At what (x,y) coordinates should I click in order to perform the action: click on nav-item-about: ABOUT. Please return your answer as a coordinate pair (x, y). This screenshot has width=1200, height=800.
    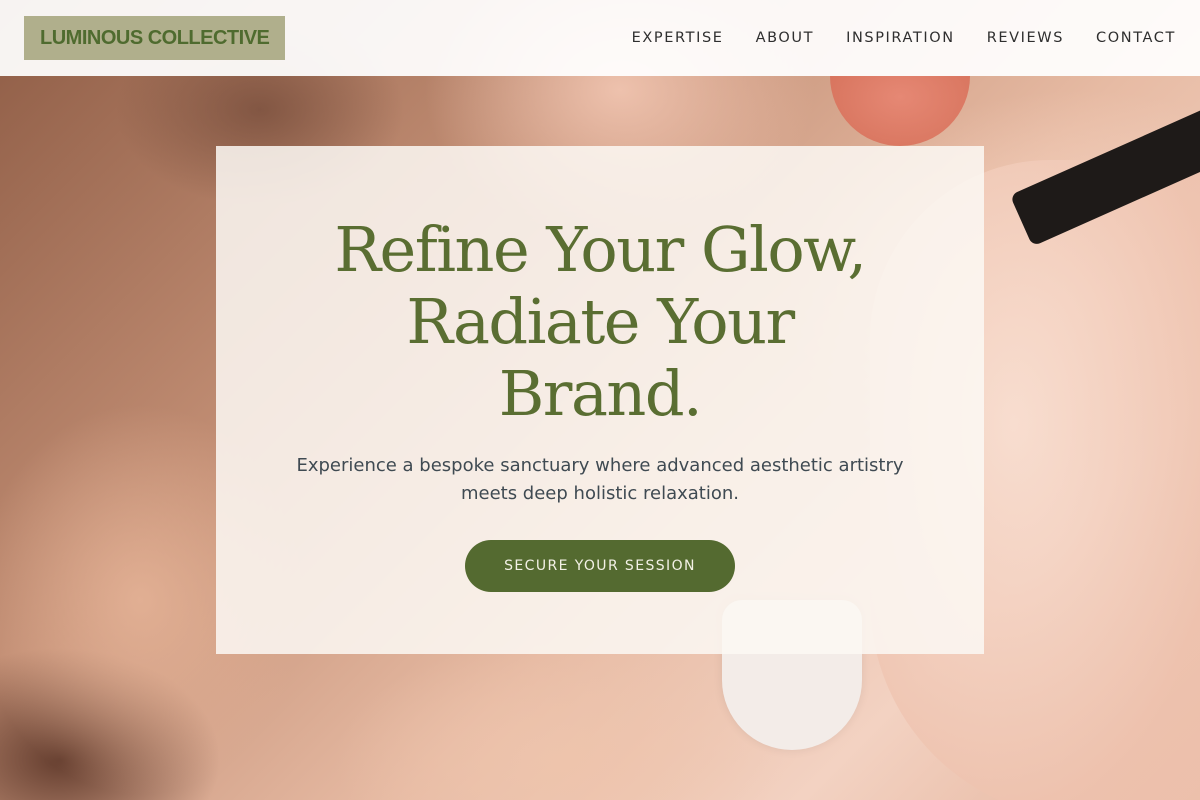
    Looking at the image, I should click on (785, 38).